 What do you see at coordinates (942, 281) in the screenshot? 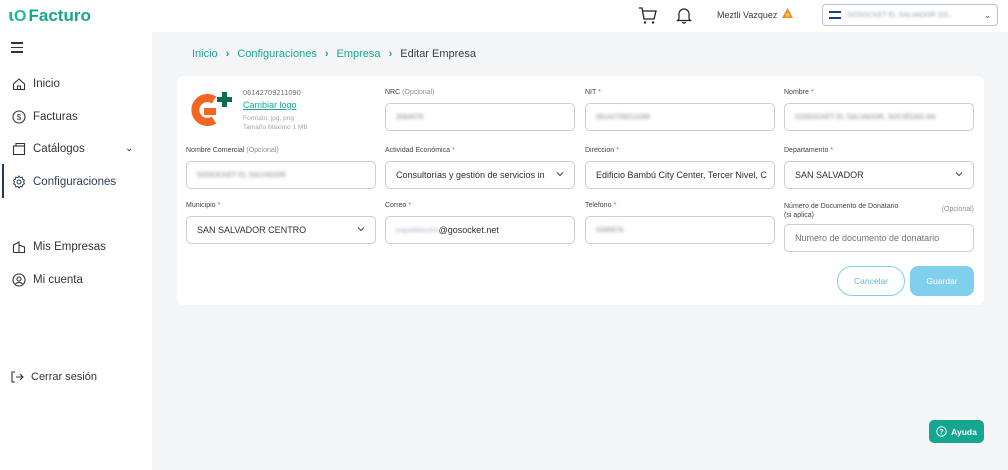
I see `save-button: Guardar` at bounding box center [942, 281].